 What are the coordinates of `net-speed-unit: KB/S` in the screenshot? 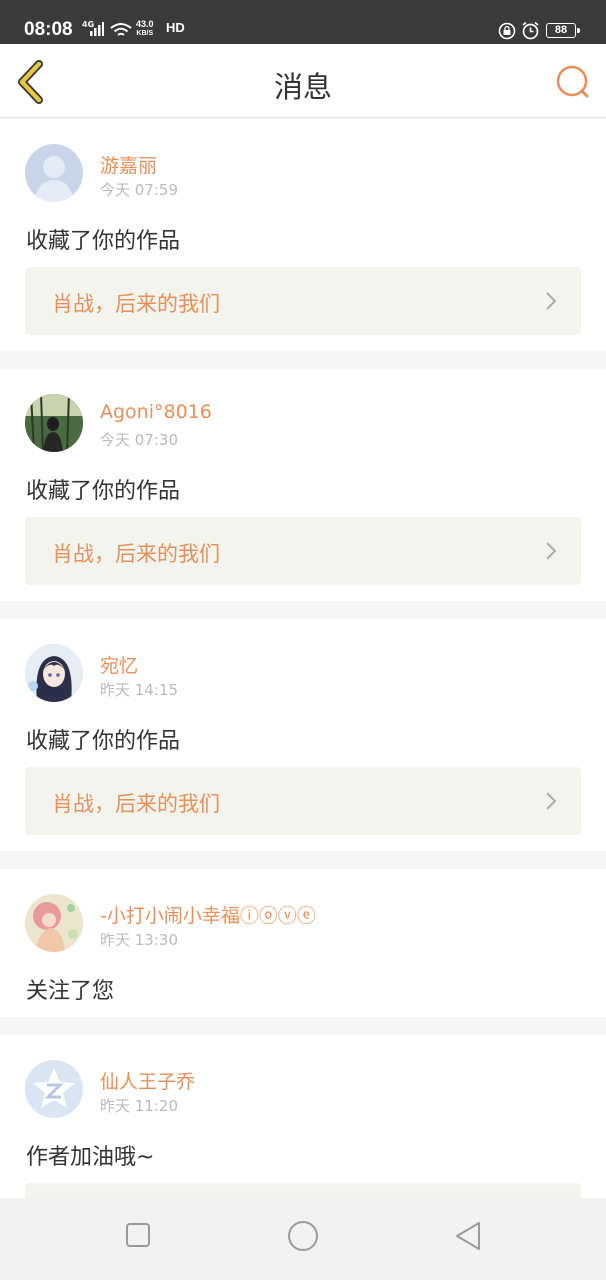 It's located at (145, 33).